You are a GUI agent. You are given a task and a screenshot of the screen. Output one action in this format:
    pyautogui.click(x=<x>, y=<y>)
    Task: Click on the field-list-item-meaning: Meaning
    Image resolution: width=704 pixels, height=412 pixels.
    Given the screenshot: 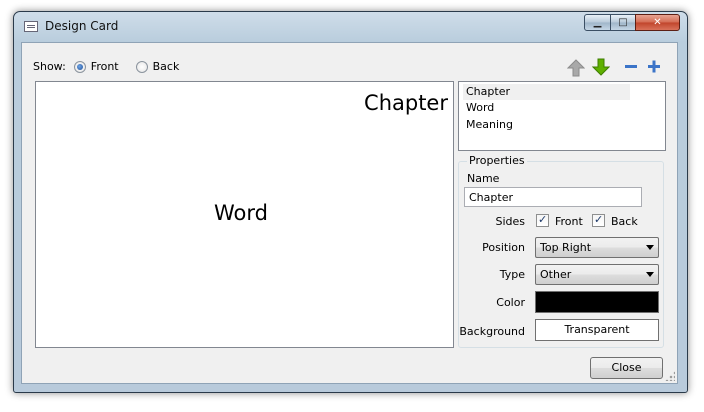 What is the action you would take?
    pyautogui.click(x=546, y=125)
    